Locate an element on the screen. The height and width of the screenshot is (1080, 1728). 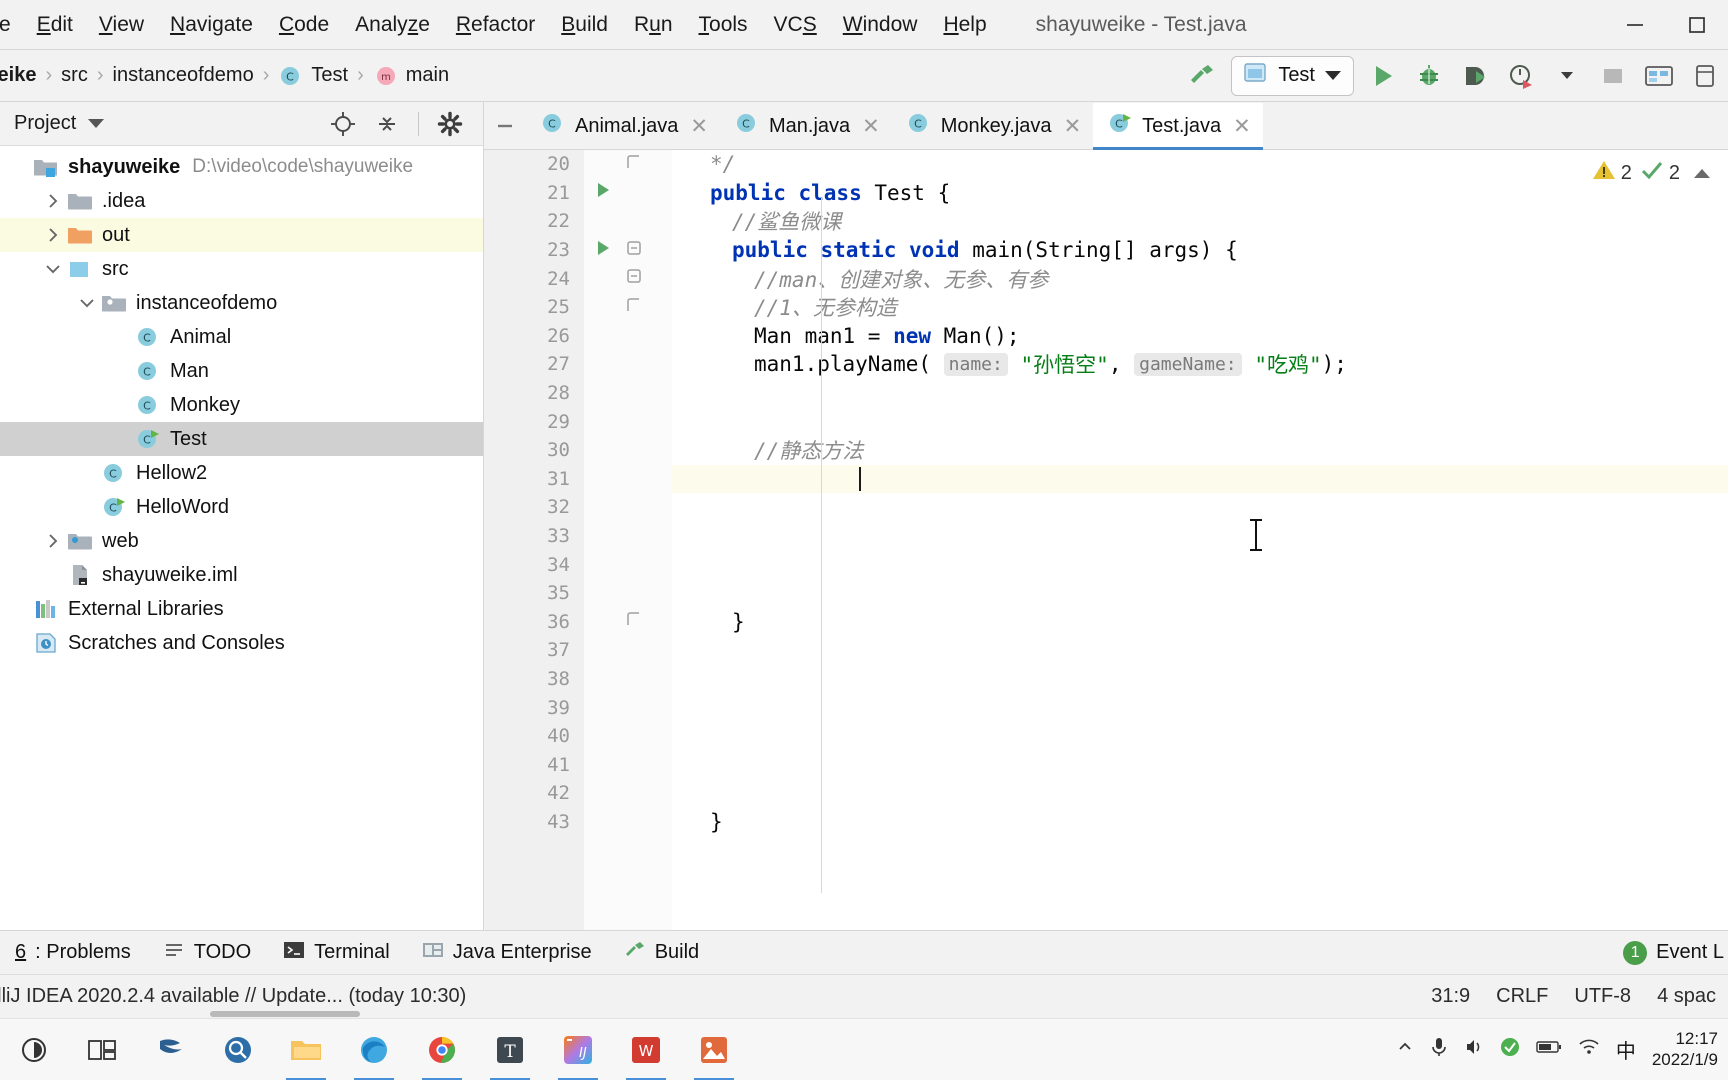
editor-tab-test-java: C Test.java ✕ is located at coordinates (1178, 126).